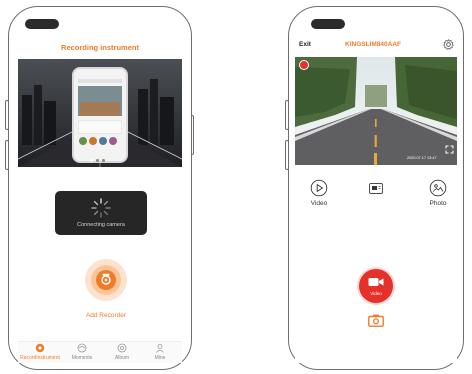 The image size is (472, 374). I want to click on promo-banner, so click(100, 113).